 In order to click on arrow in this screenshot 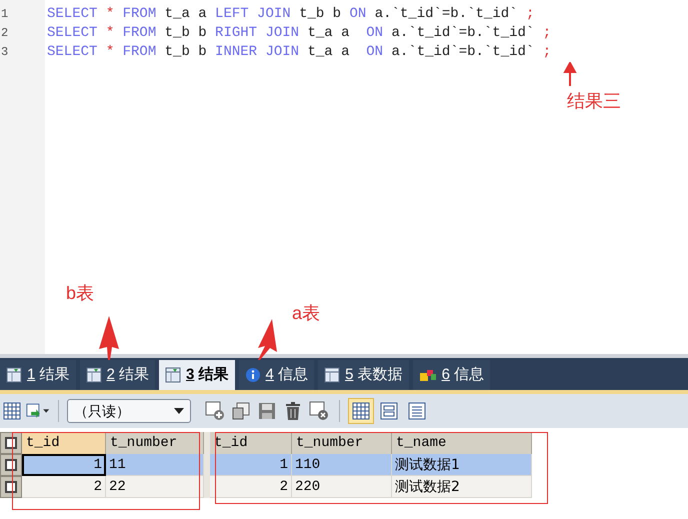, I will do `click(570, 74)`.